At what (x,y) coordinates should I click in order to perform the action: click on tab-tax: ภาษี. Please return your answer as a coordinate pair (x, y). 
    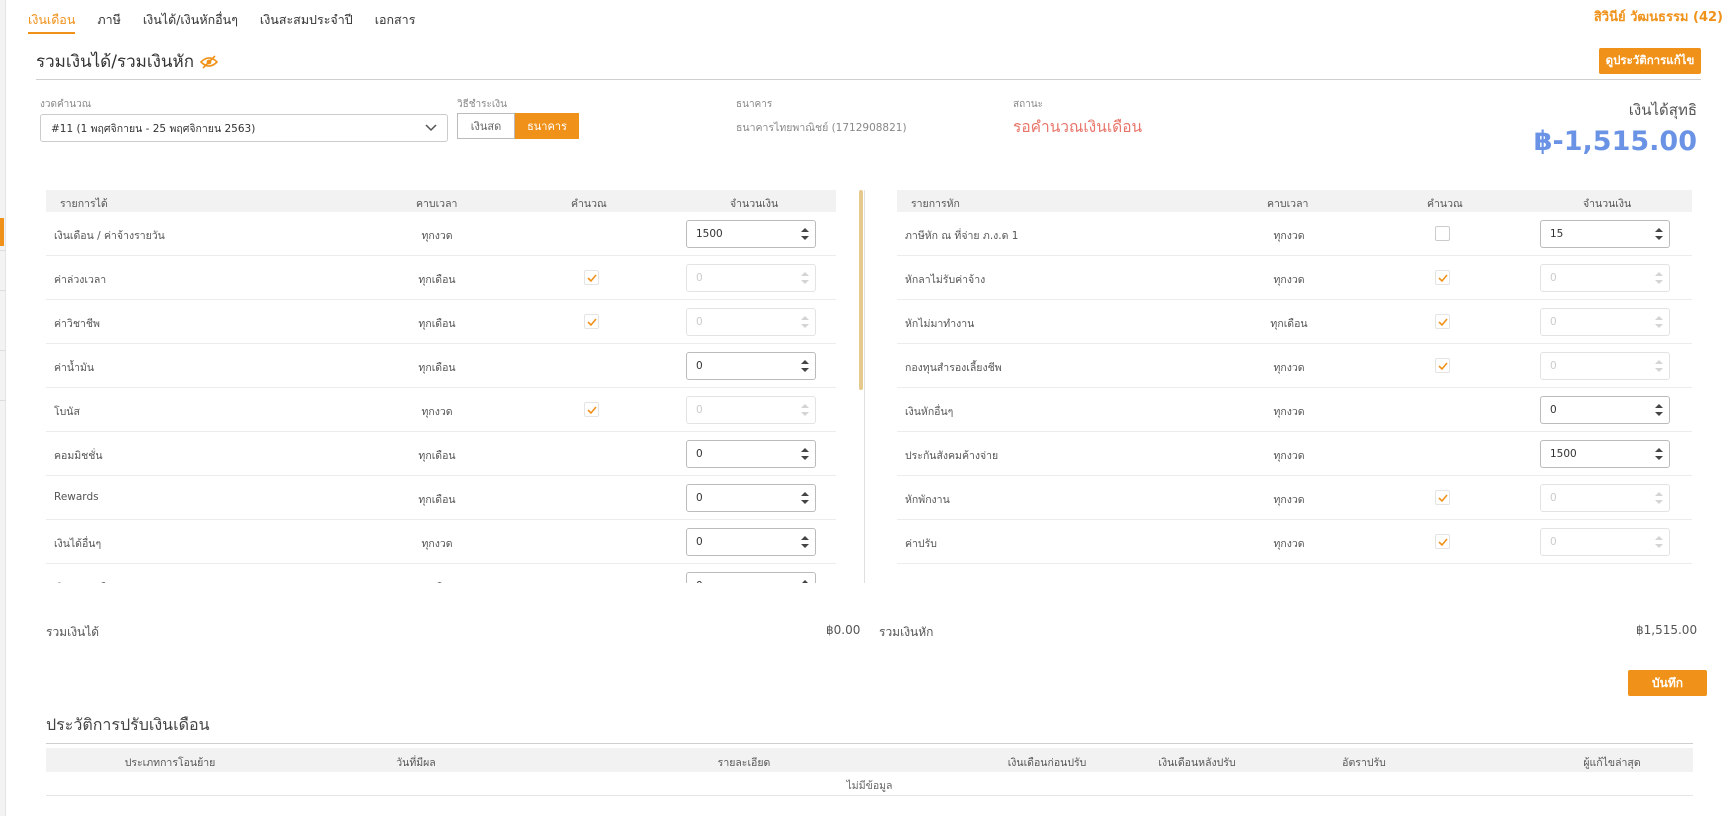
    Looking at the image, I should click on (109, 22).